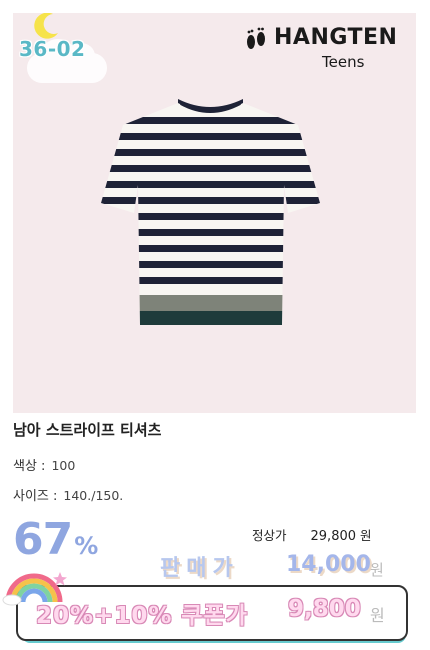 This screenshot has height=650, width=430. What do you see at coordinates (29, 466) in the screenshot?
I see `color-label: 색상 :` at bounding box center [29, 466].